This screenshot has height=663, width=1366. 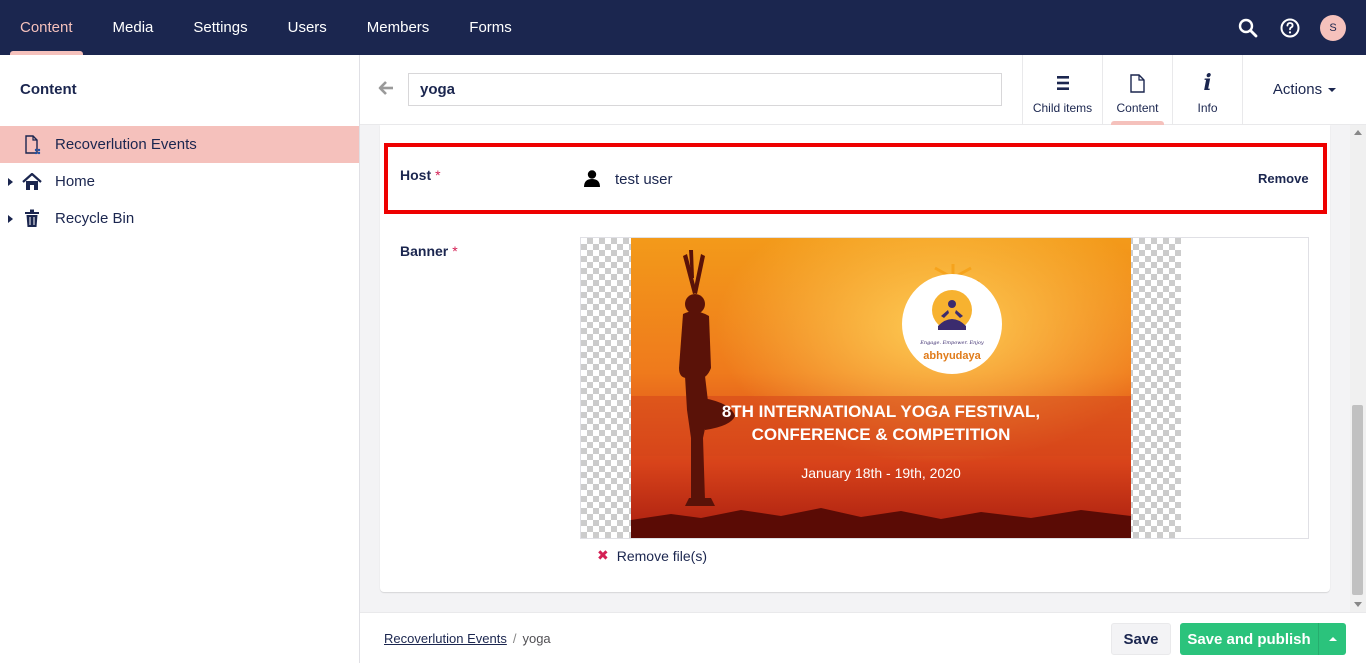 What do you see at coordinates (593, 179) in the screenshot?
I see `user-icon` at bounding box center [593, 179].